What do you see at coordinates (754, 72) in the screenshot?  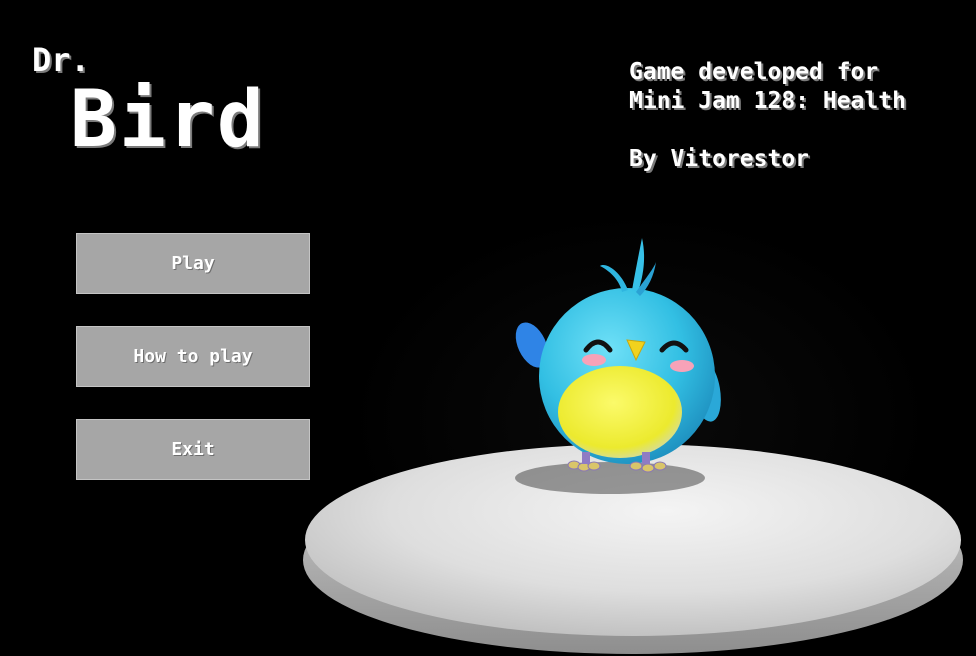 I see `credits-line-jam: Game developed for` at bounding box center [754, 72].